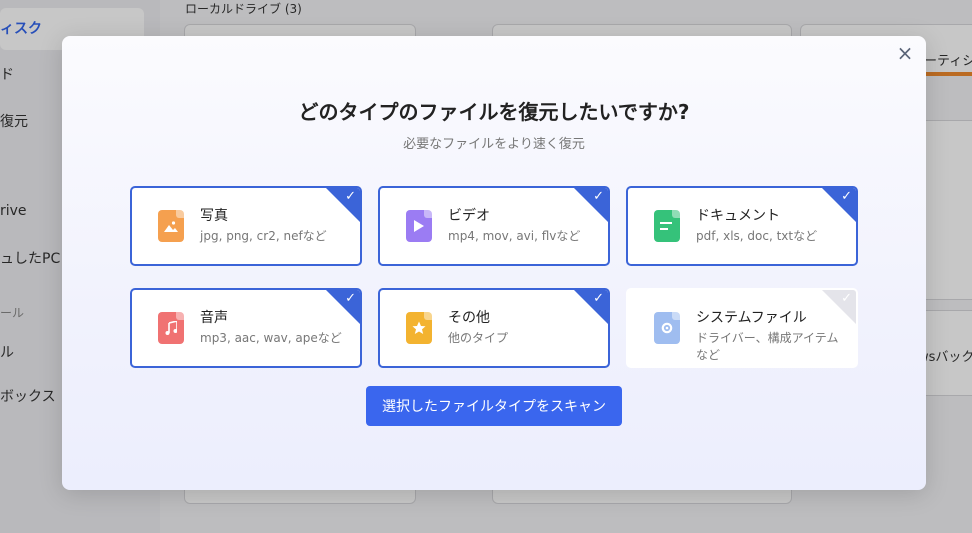 The height and width of the screenshot is (533, 972). Describe the element at coordinates (263, 236) in the screenshot. I see `file-type-extensions: jpg, png, cr2, nefなど` at that location.